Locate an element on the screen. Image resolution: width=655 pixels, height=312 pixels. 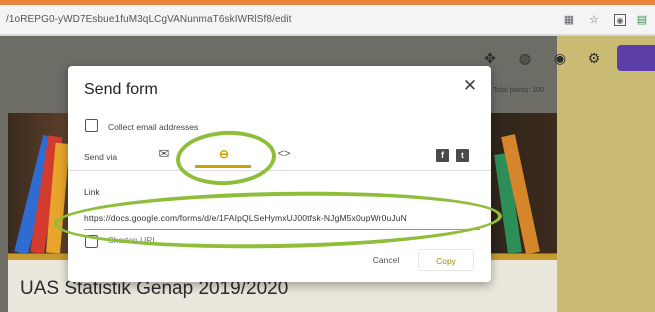
total-points: Total points: 100 is located at coordinates (518, 90).